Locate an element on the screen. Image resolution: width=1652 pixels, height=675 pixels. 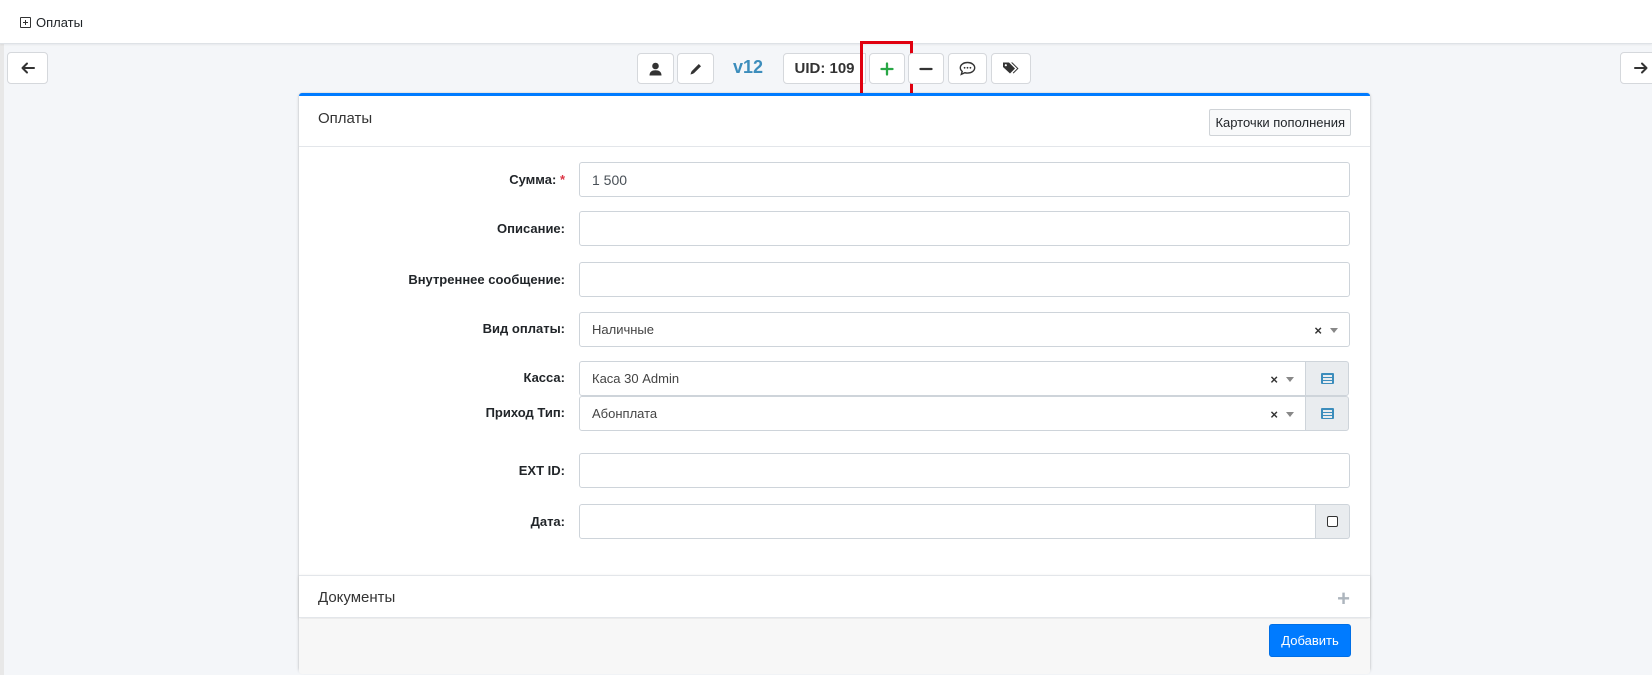
tags-button is located at coordinates (1011, 68).